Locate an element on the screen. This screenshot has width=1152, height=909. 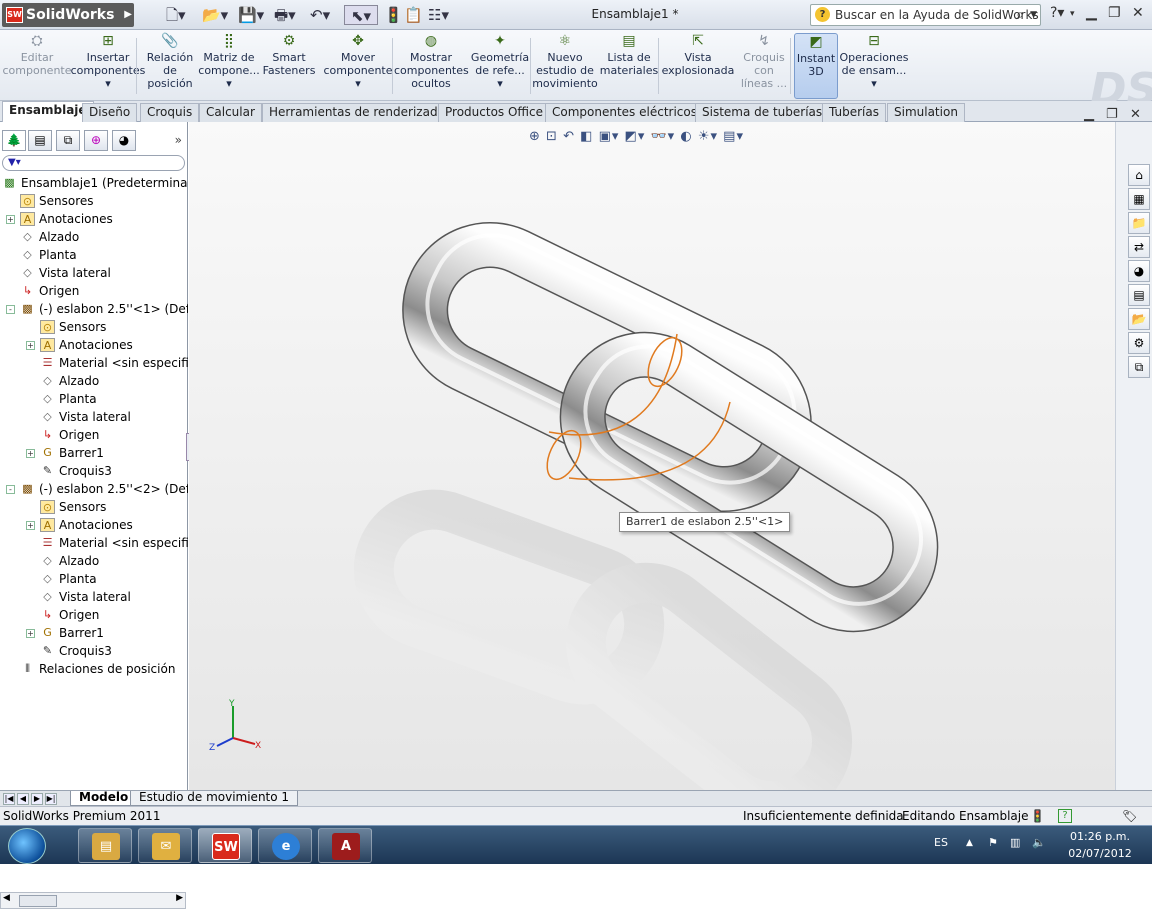
explorer-taskbar-icon: ▤ is located at coordinates (105, 845).